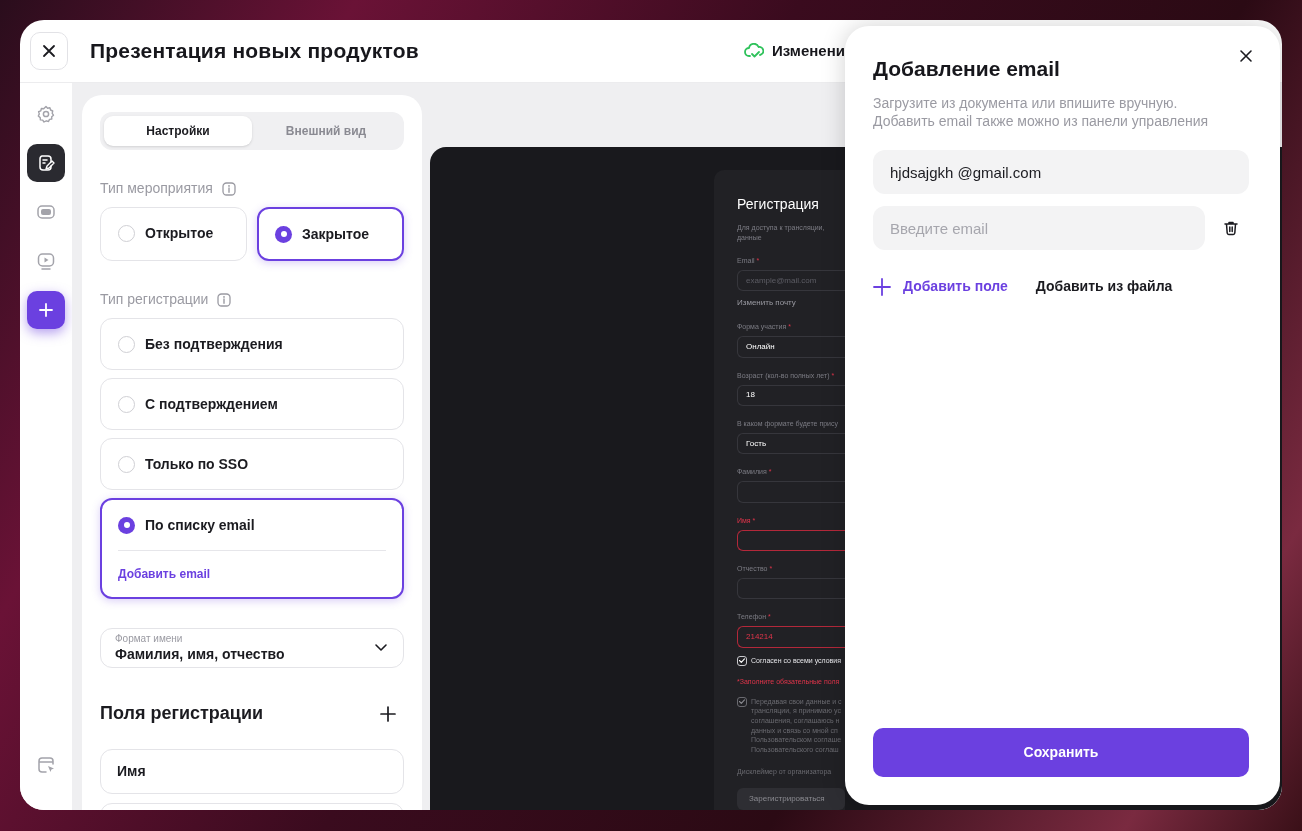 Image resolution: width=1302 pixels, height=831 pixels. Describe the element at coordinates (1231, 228) in the screenshot. I see `trash-icon` at that location.